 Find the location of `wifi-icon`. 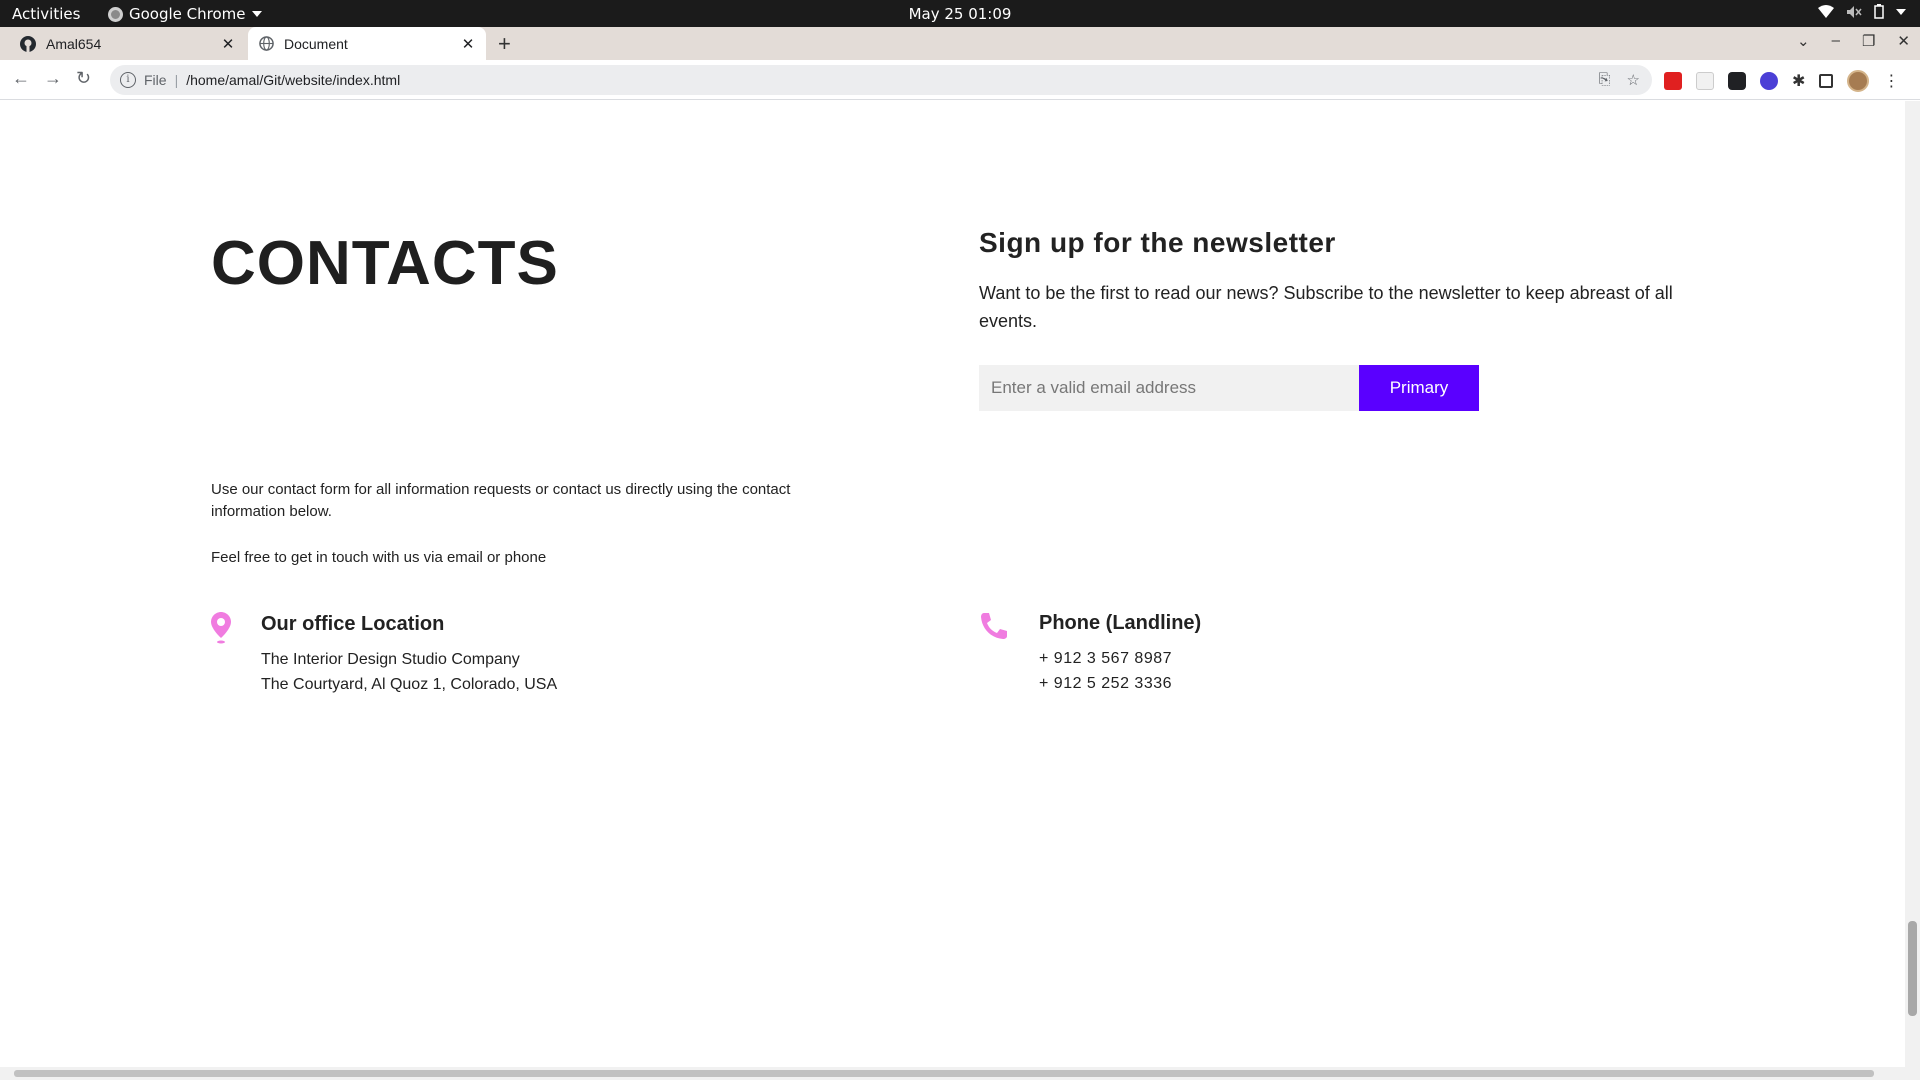

wifi-icon is located at coordinates (1826, 11).